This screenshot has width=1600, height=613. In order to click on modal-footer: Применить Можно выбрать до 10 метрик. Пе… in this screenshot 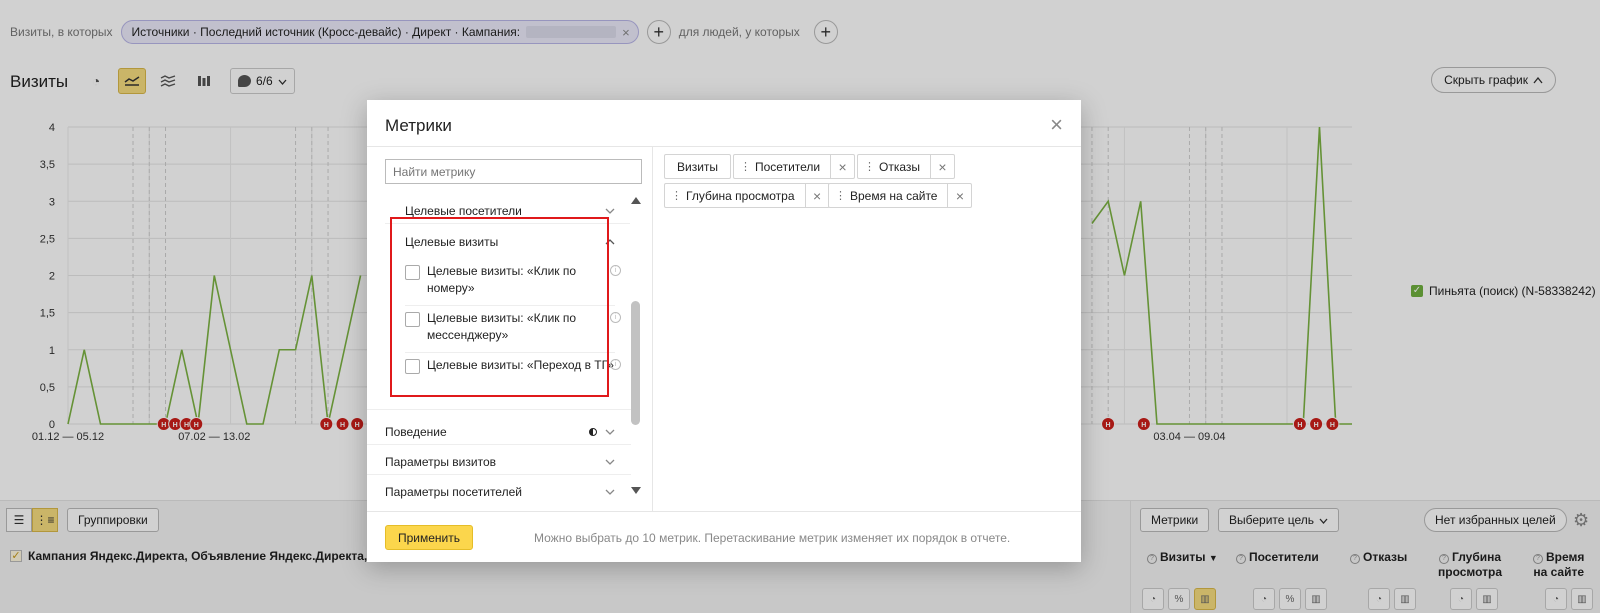, I will do `click(724, 536)`.